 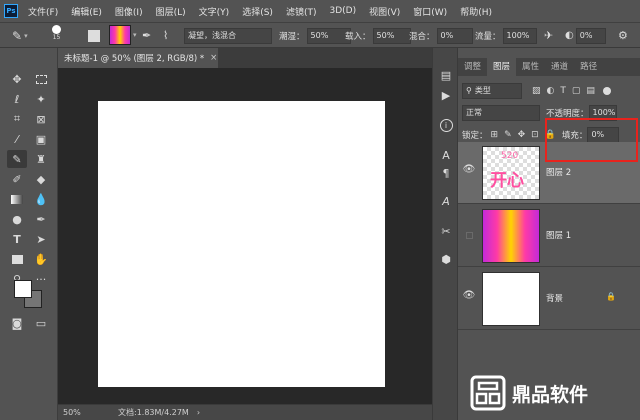 I want to click on info-panel-button: i, so click(x=446, y=125).